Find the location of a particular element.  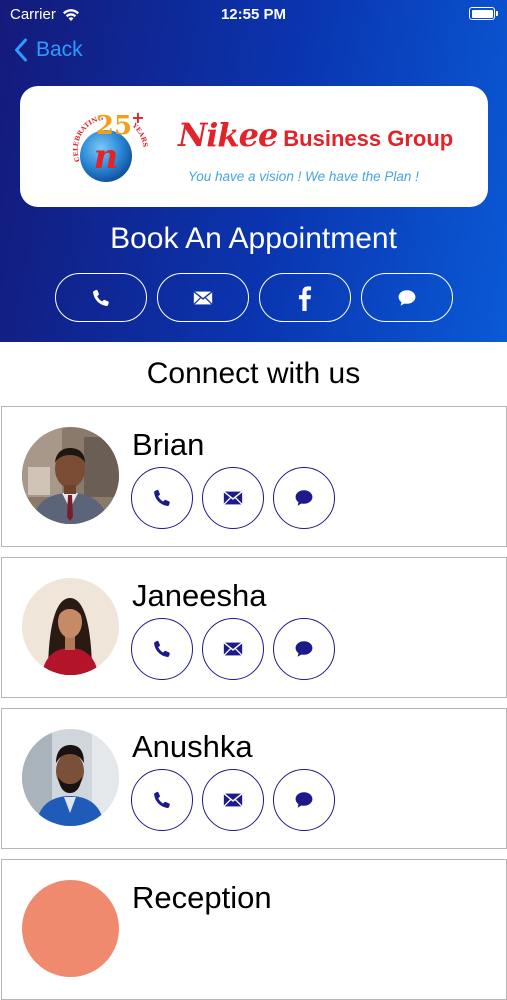

chevron-left-icon is located at coordinates (21, 50).